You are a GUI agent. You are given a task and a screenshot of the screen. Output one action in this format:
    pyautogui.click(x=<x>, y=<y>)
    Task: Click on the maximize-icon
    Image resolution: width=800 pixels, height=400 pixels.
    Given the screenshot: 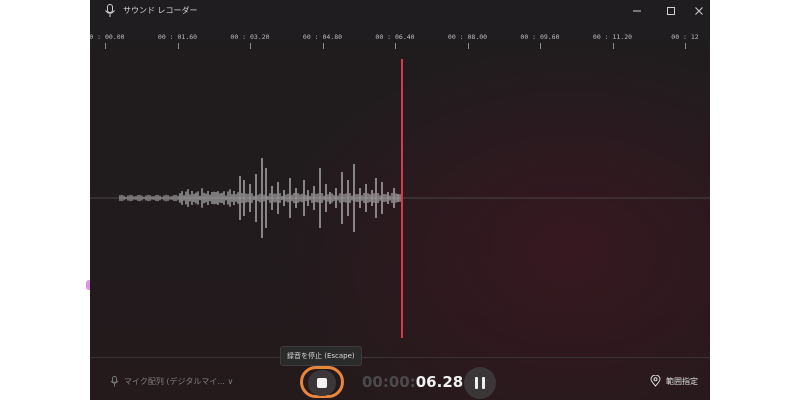 What is the action you would take?
    pyautogui.click(x=671, y=11)
    